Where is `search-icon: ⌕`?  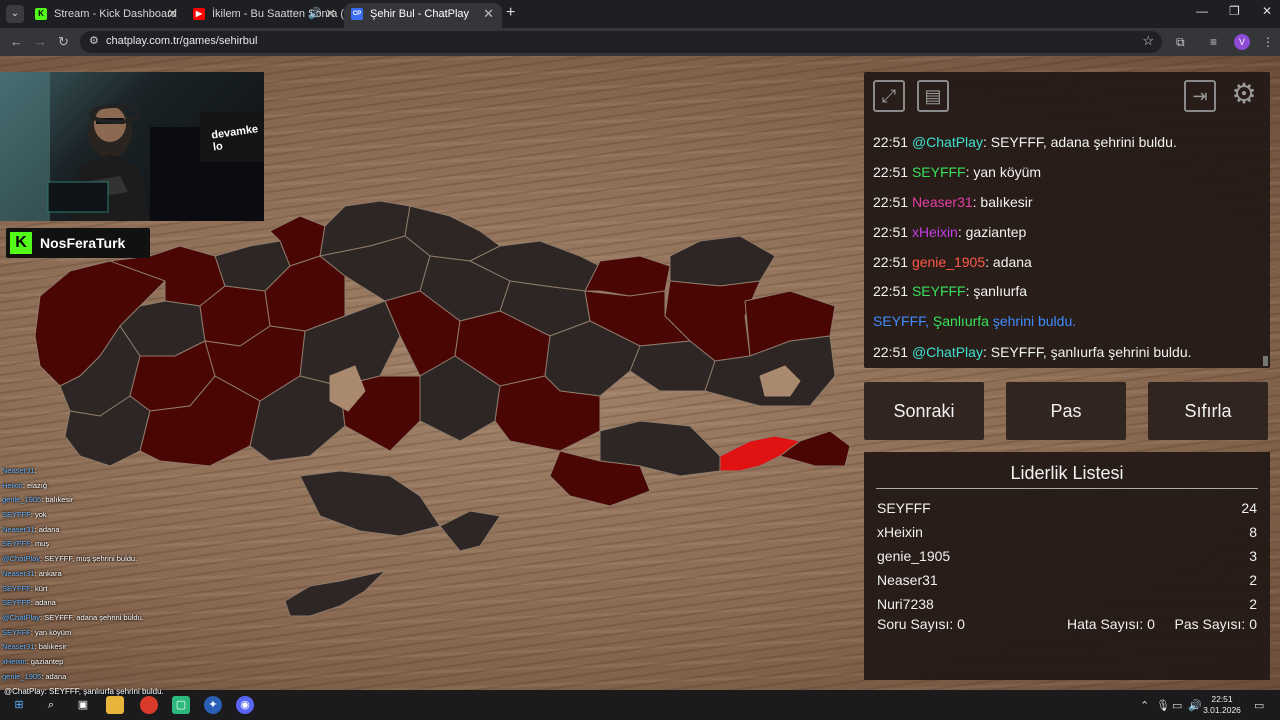
search-icon: ⌕ is located at coordinates (51, 705).